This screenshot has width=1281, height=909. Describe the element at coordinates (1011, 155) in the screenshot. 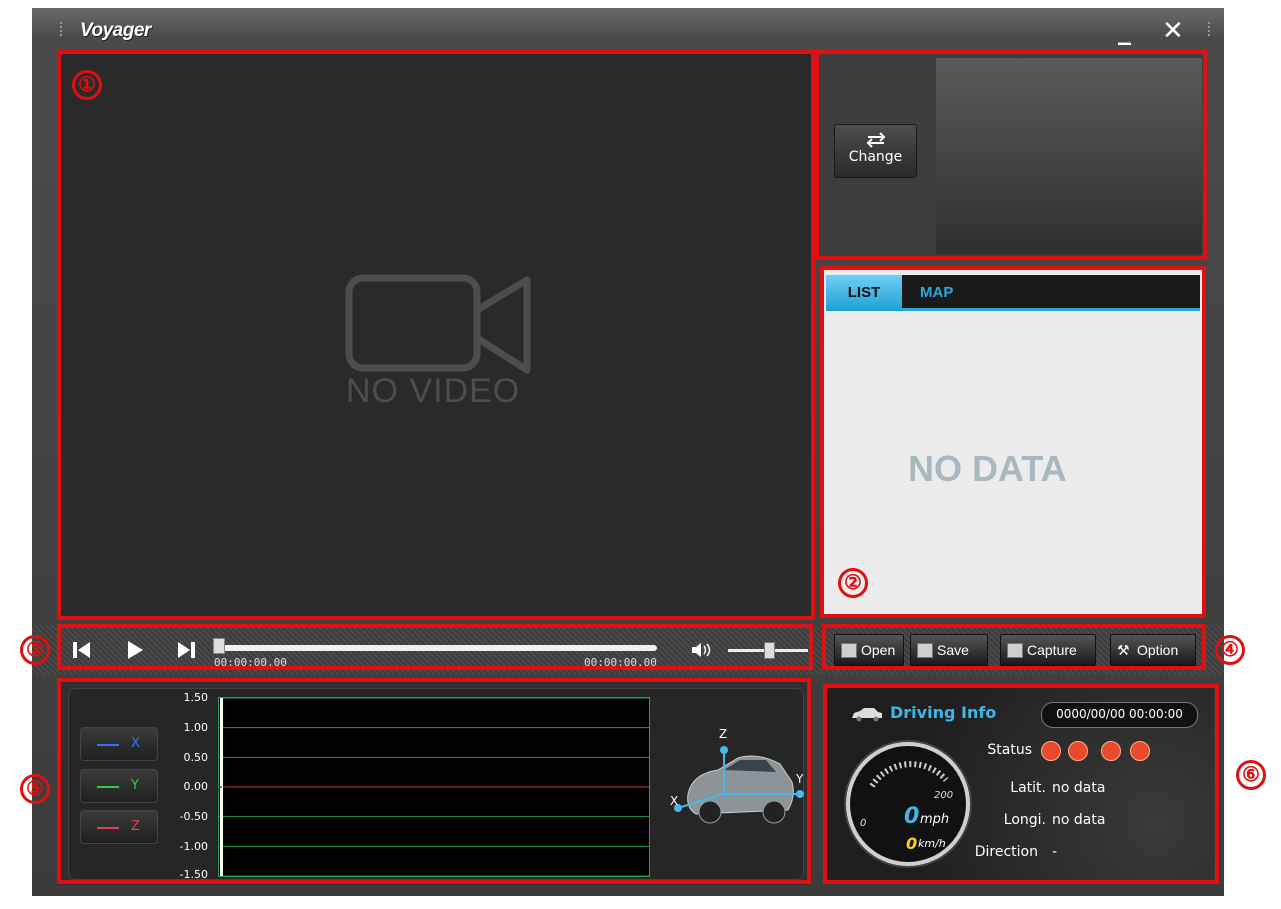

I see `annotation-box-subview` at that location.